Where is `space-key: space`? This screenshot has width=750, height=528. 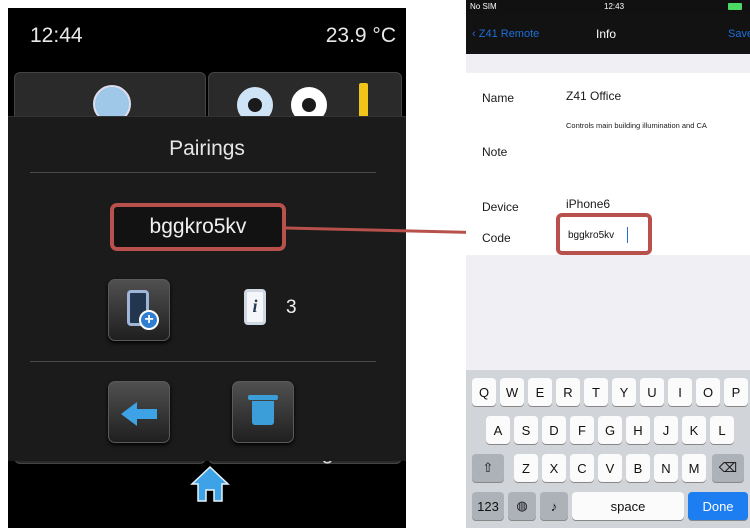
space-key: space is located at coordinates (628, 506).